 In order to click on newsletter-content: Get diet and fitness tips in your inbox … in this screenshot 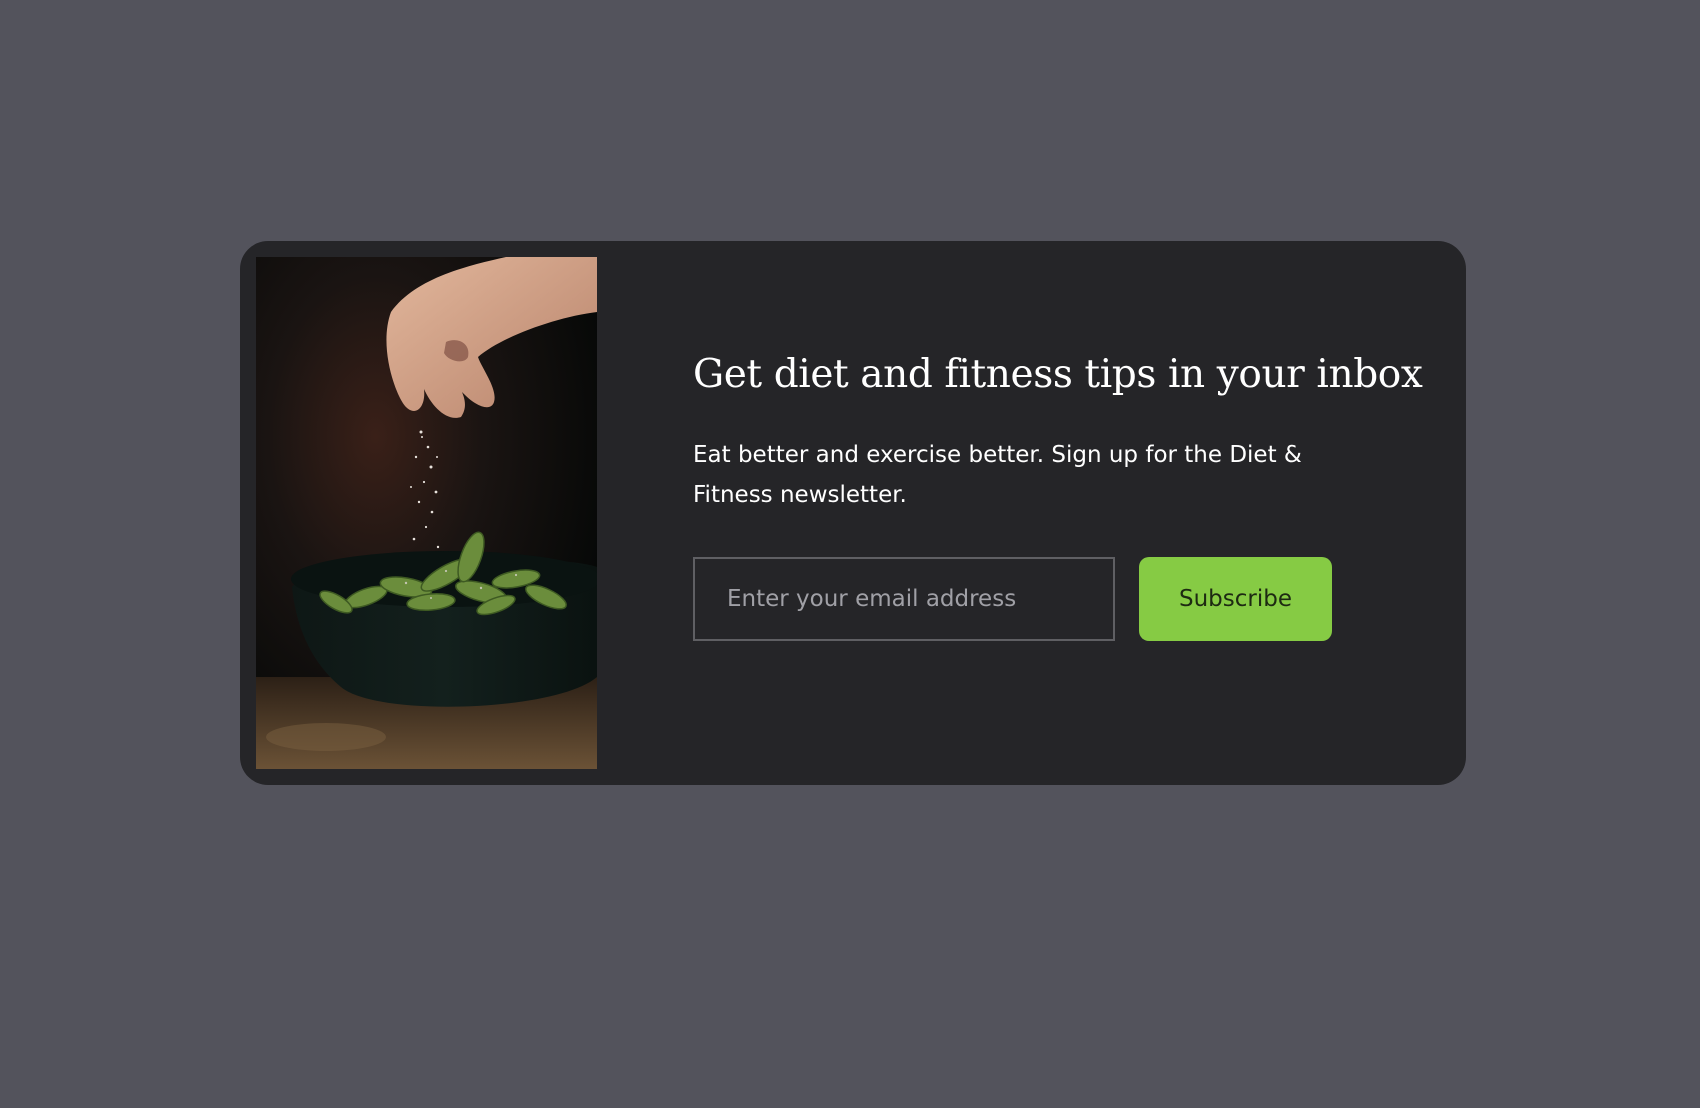, I will do `click(1058, 496)`.